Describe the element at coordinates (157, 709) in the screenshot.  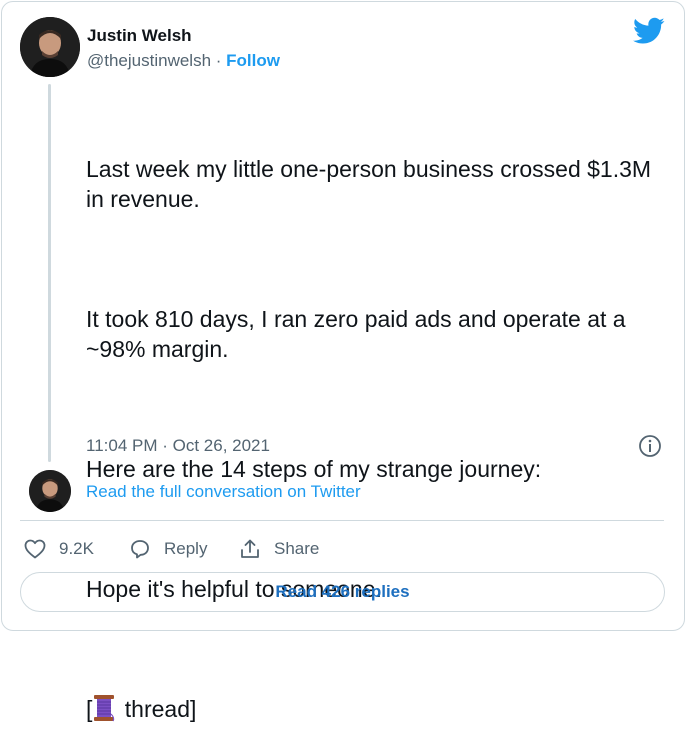
I see `thread-label: thread]` at that location.